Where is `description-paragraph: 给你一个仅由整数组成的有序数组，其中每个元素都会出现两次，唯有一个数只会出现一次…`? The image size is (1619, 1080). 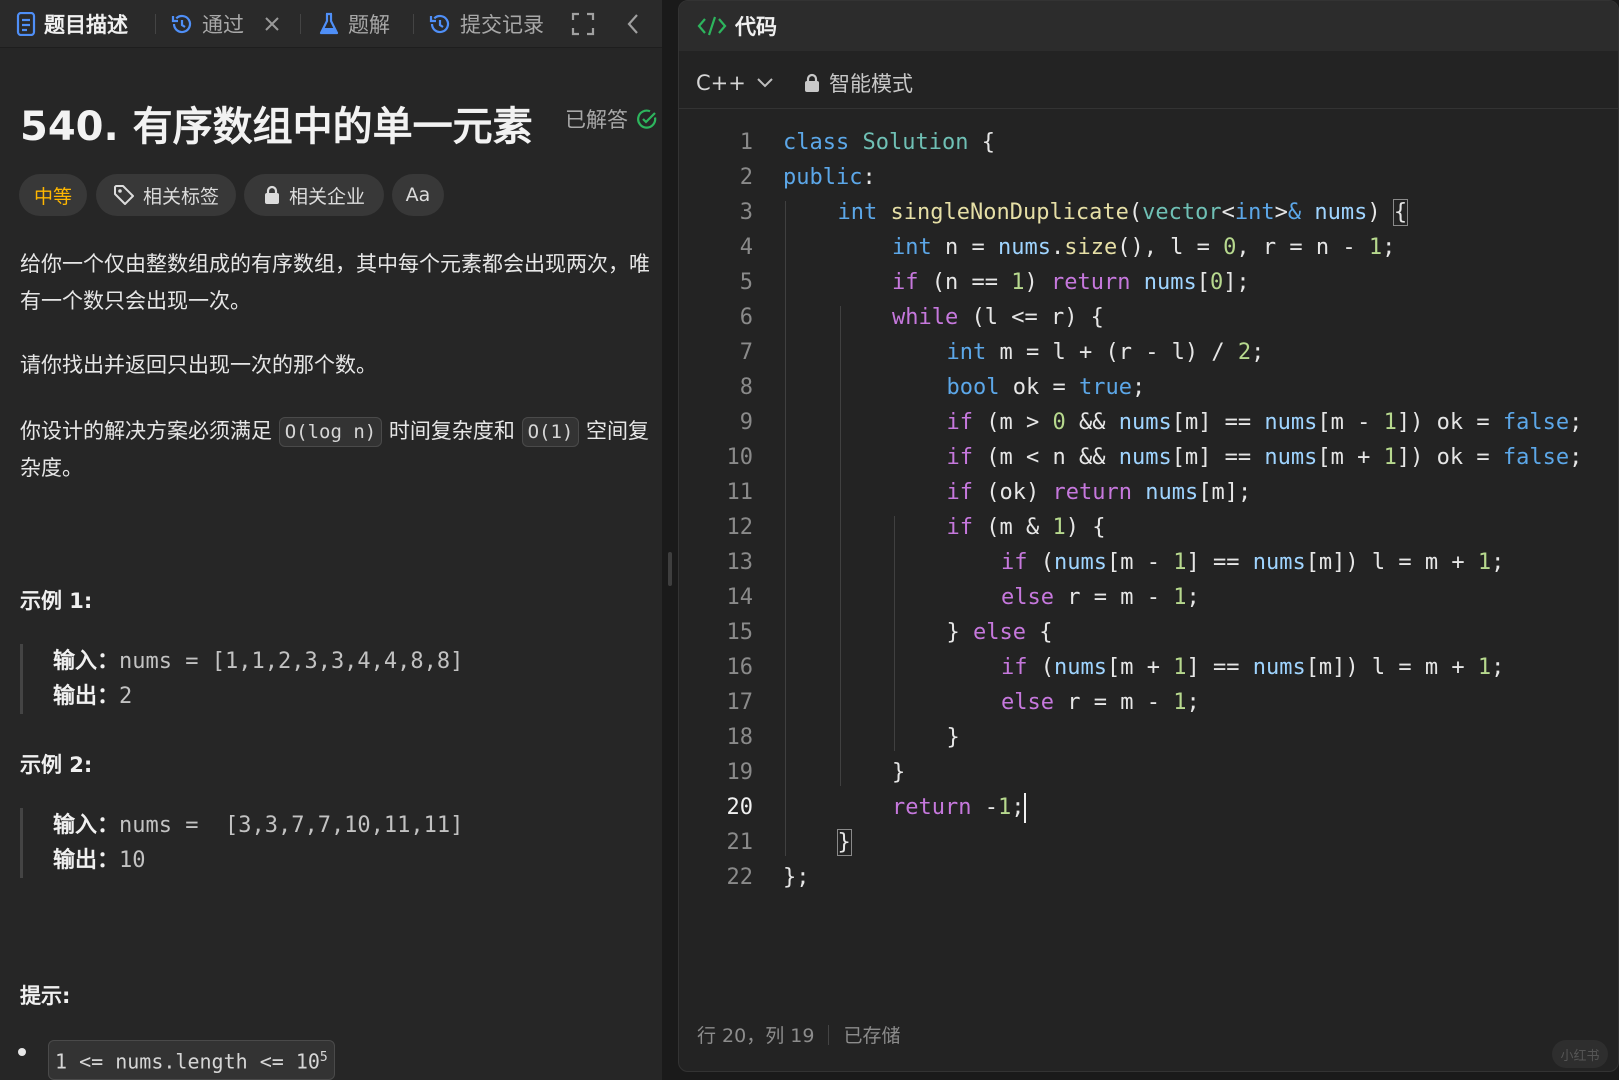
description-paragraph: 给你一个仅由整数组成的有序数组，其中每个元素都会出现两次，唯有一个数只会出现一次… is located at coordinates (335, 282).